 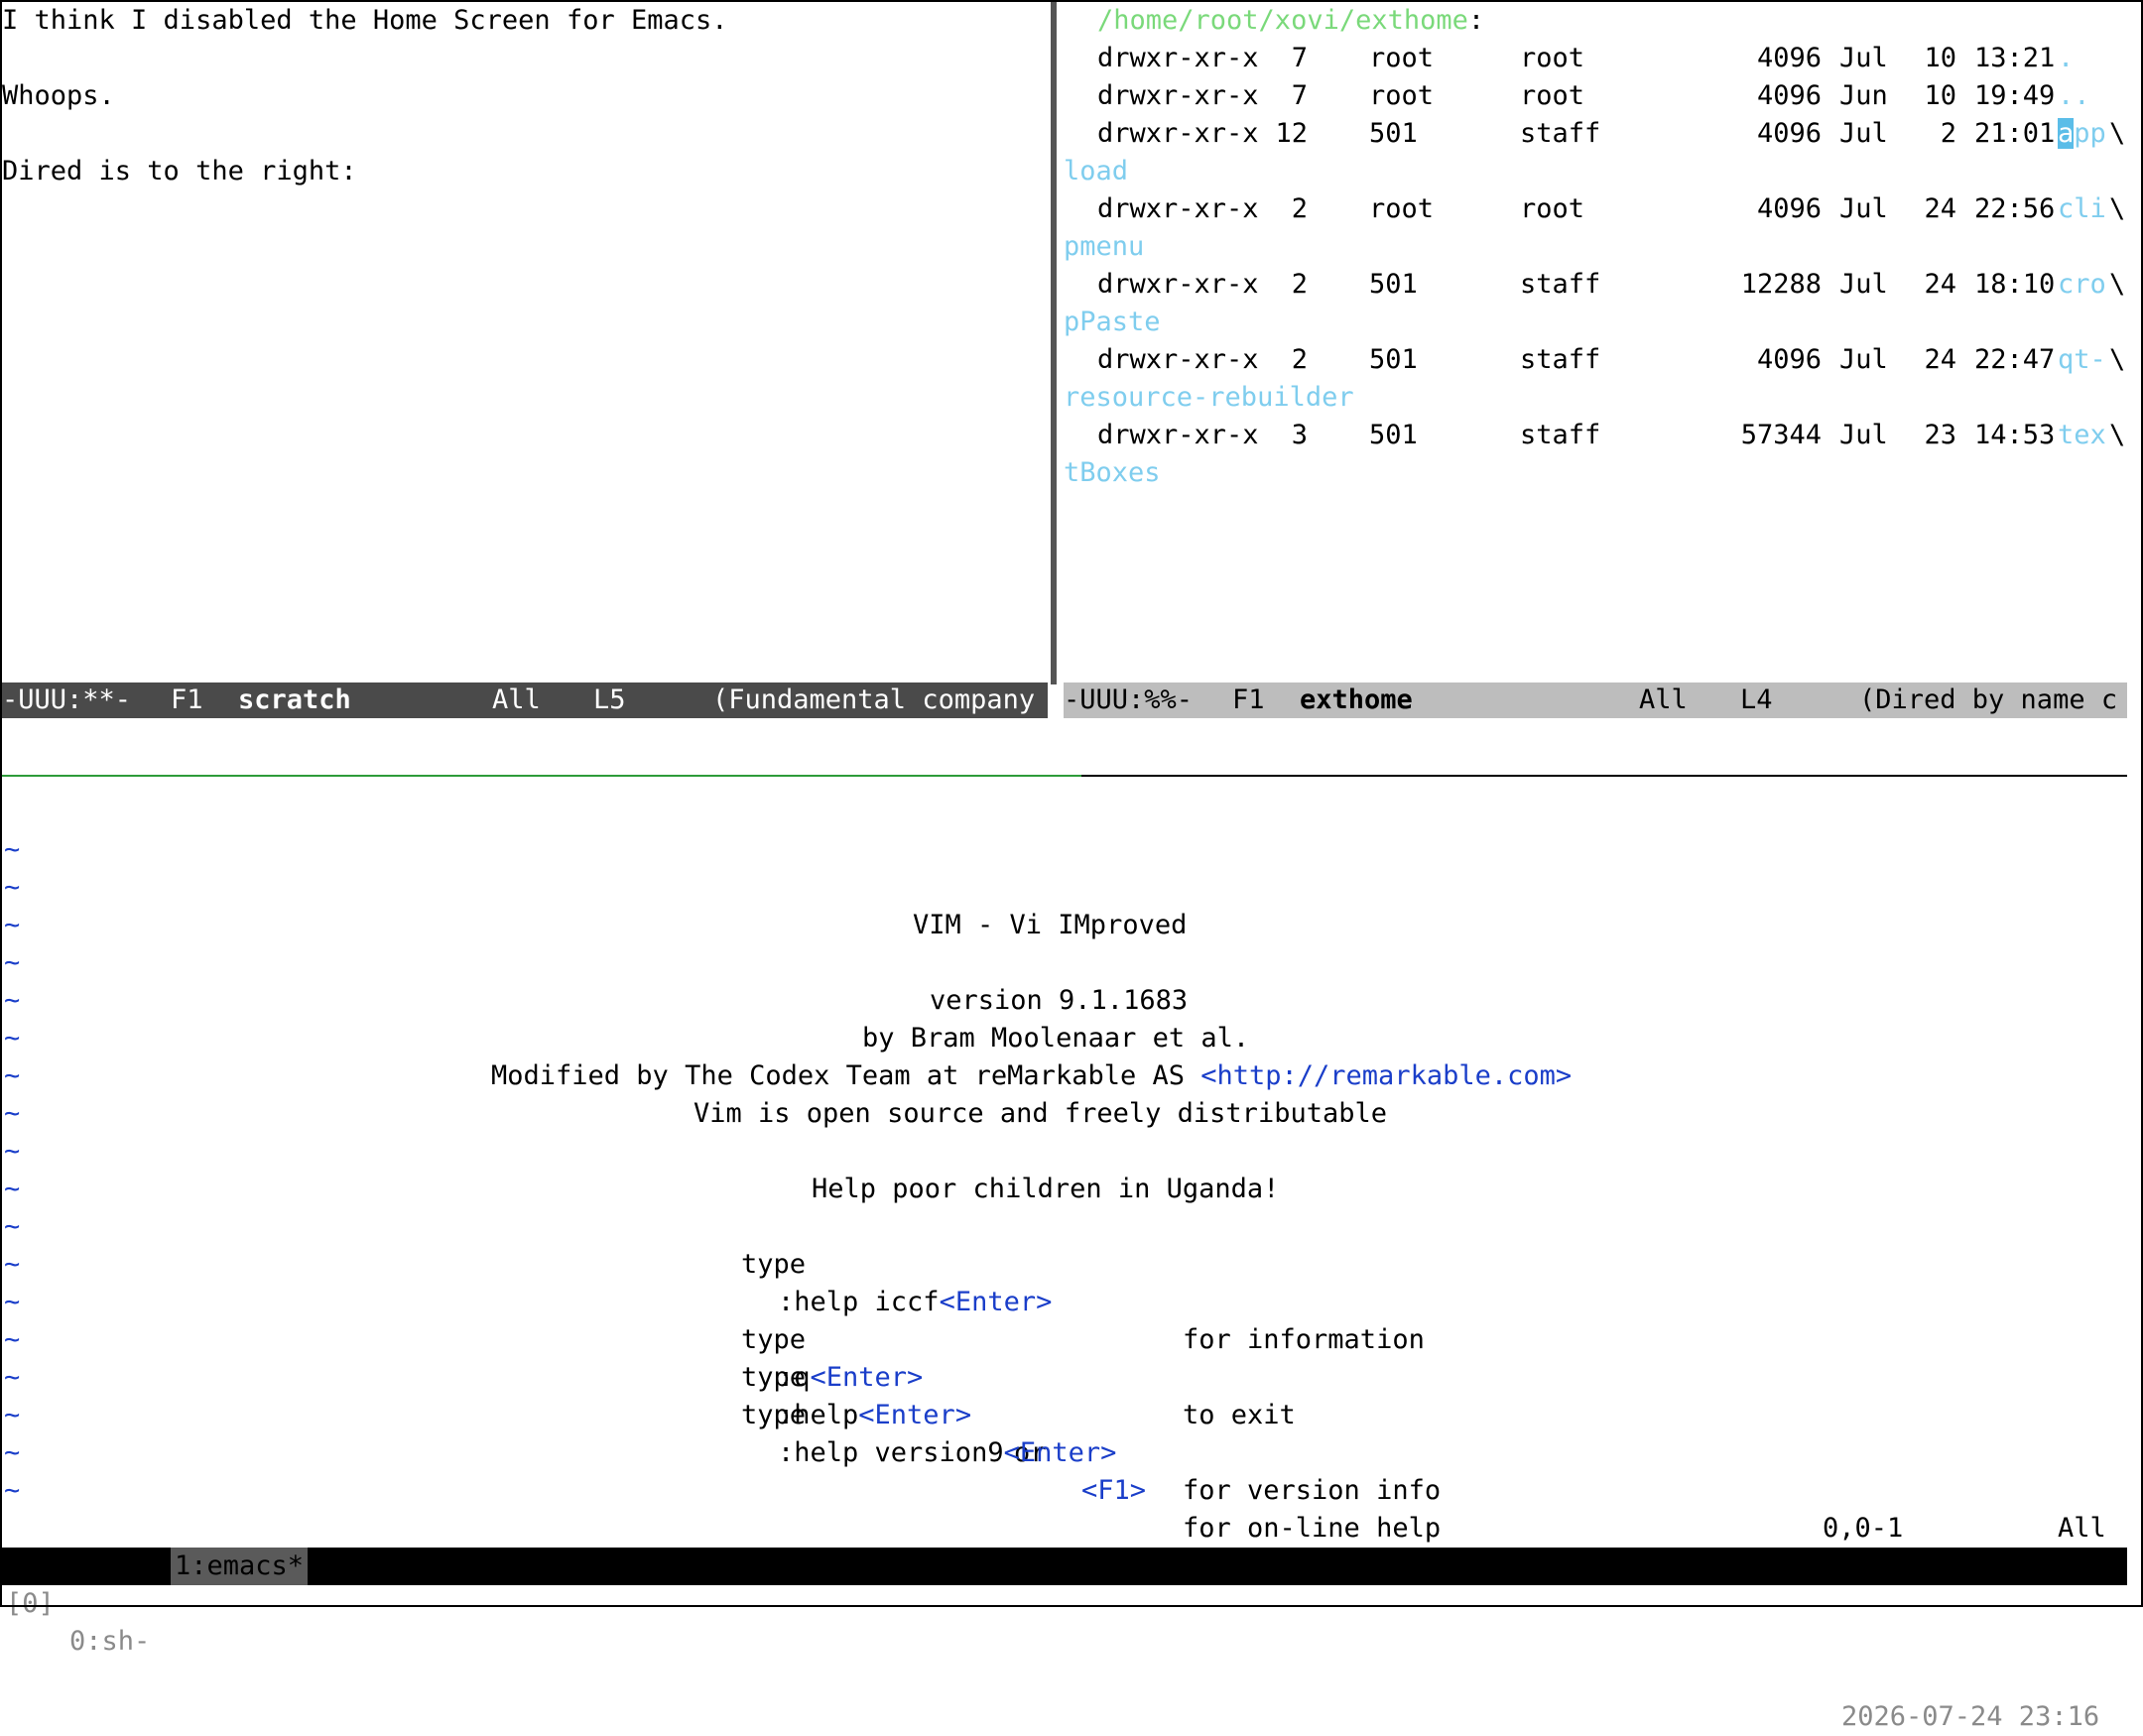 I want to click on dired-time: 22:56, so click(x=2015, y=208).